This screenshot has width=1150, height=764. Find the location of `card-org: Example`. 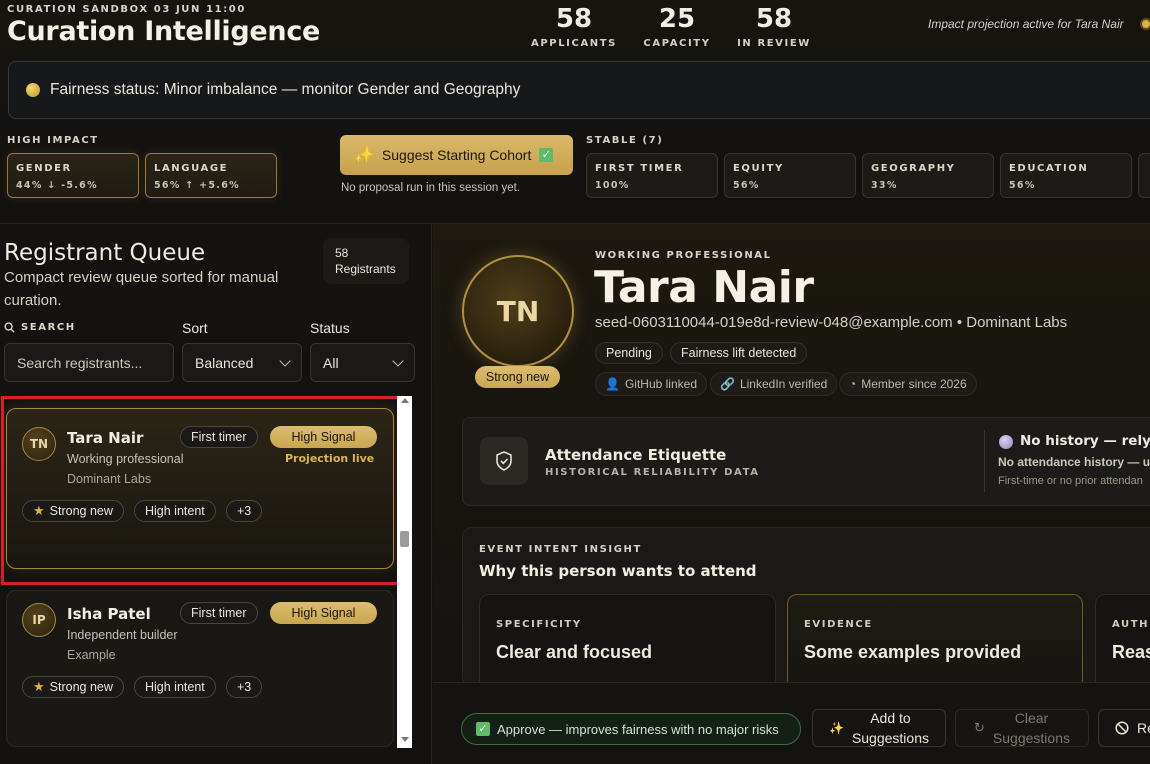

card-org: Example is located at coordinates (91, 655).